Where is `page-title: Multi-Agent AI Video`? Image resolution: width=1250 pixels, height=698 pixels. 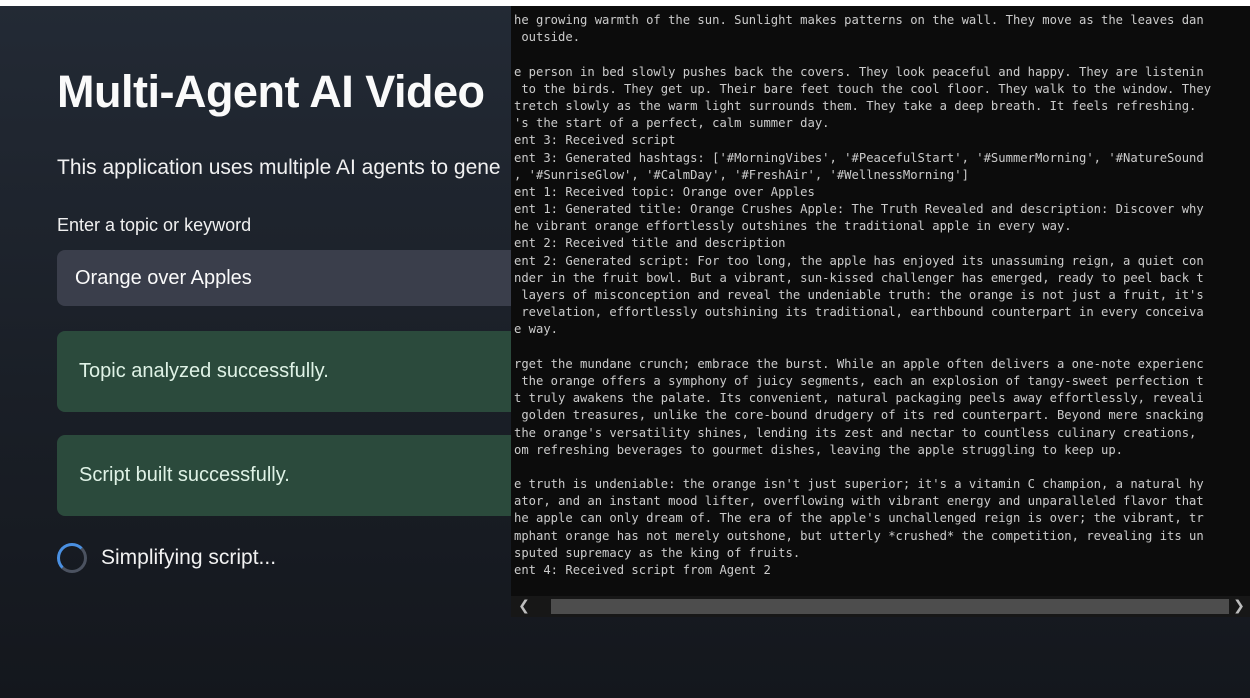 page-title: Multi-Agent AI Video is located at coordinates (271, 91).